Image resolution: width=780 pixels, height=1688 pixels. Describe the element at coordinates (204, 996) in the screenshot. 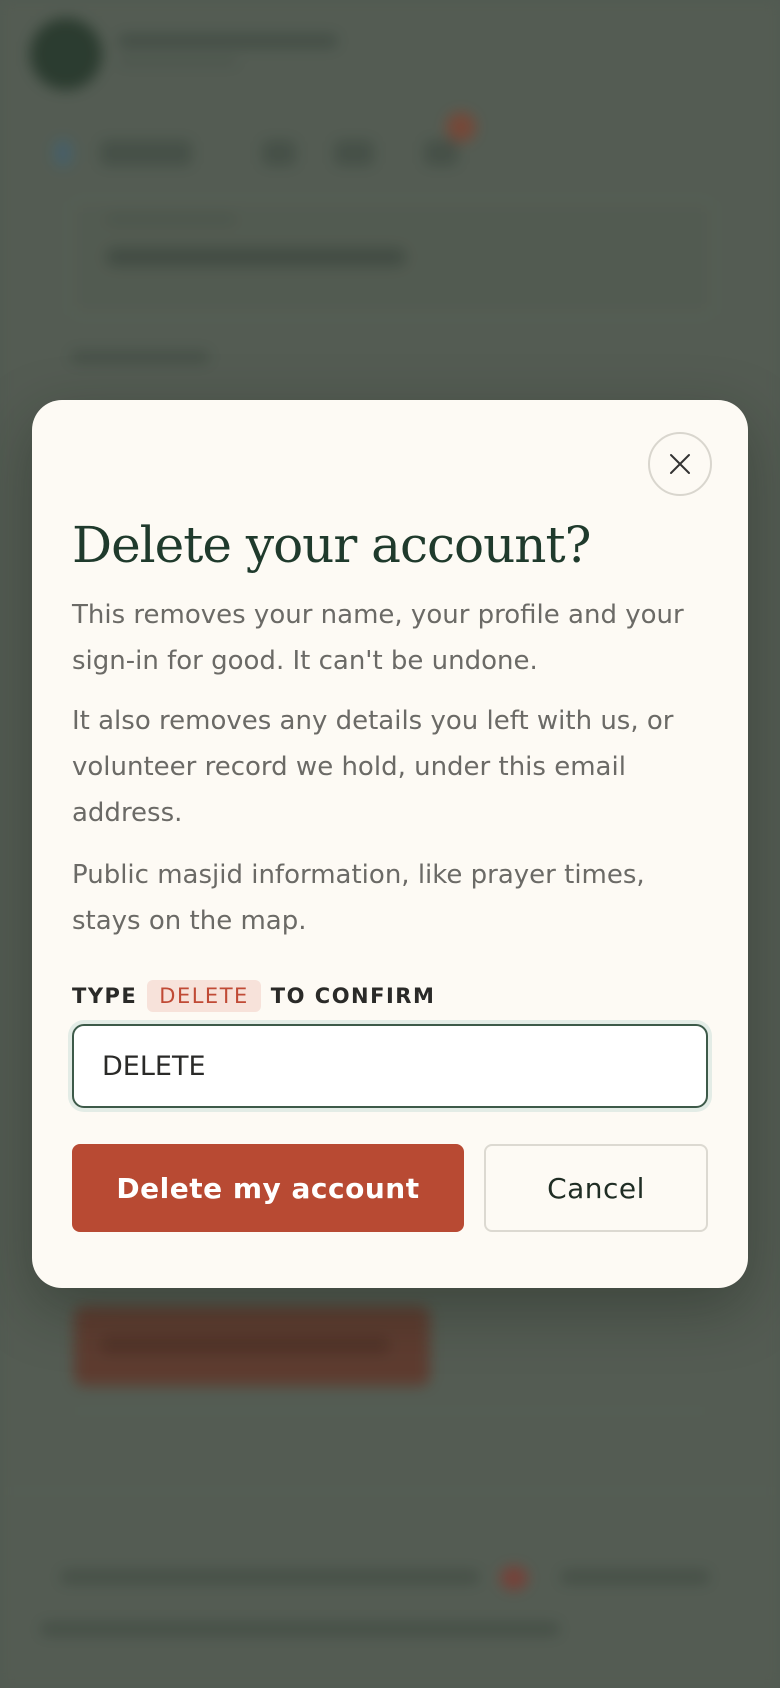

I see `confirm-keyword-badge: DELETE` at that location.